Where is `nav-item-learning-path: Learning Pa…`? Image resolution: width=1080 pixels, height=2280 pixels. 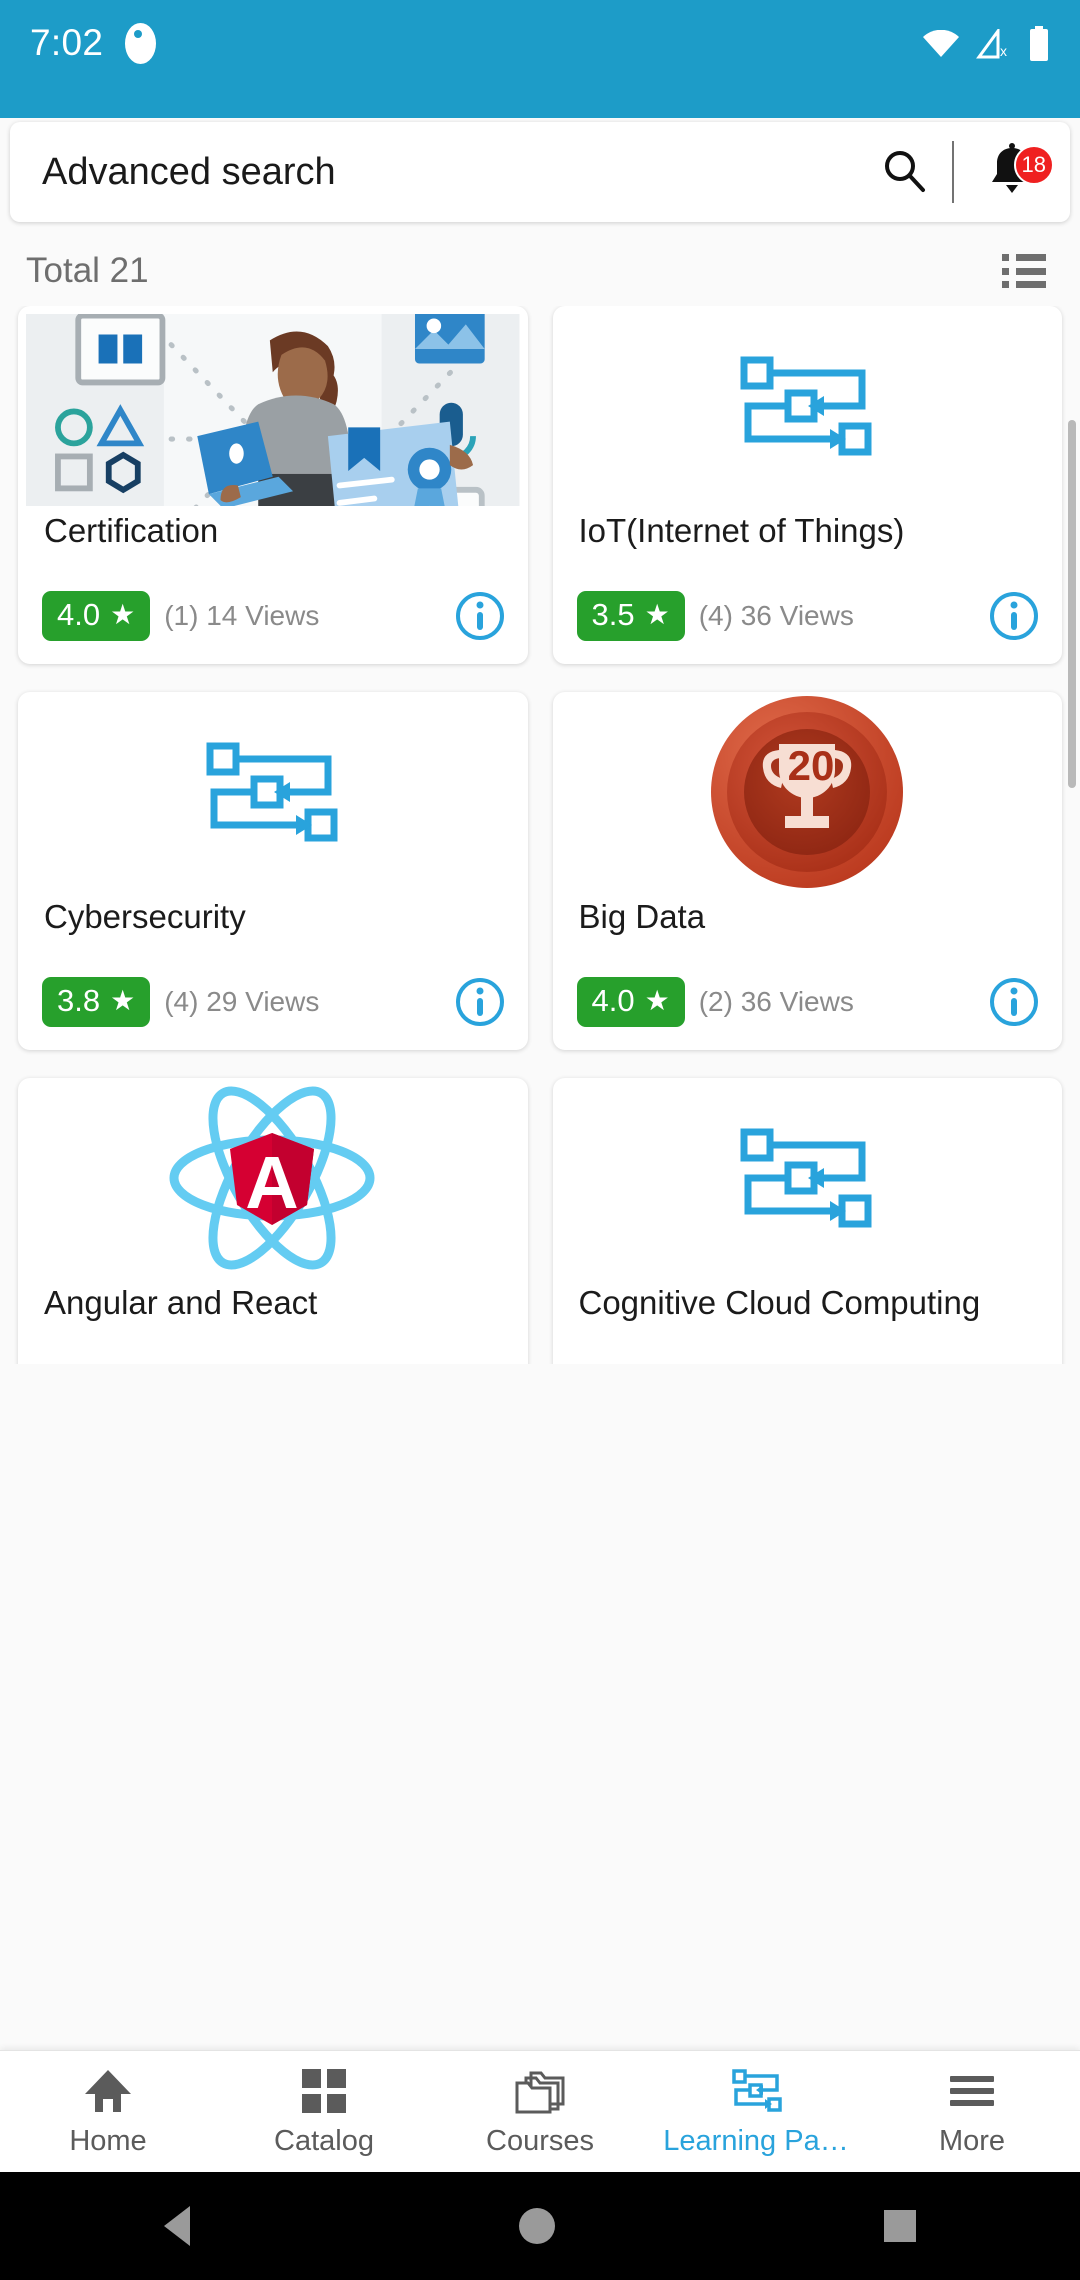 nav-item-learning-path: Learning Pa… is located at coordinates (756, 2111).